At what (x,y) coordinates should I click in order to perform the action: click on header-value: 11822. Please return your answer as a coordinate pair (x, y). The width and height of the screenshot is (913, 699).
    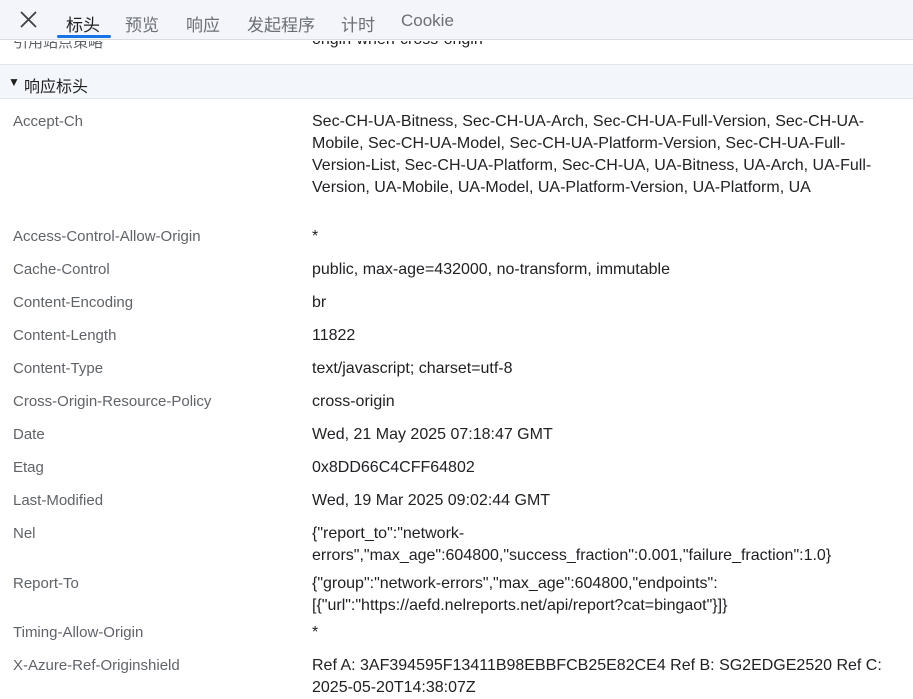
    Looking at the image, I should click on (334, 335).